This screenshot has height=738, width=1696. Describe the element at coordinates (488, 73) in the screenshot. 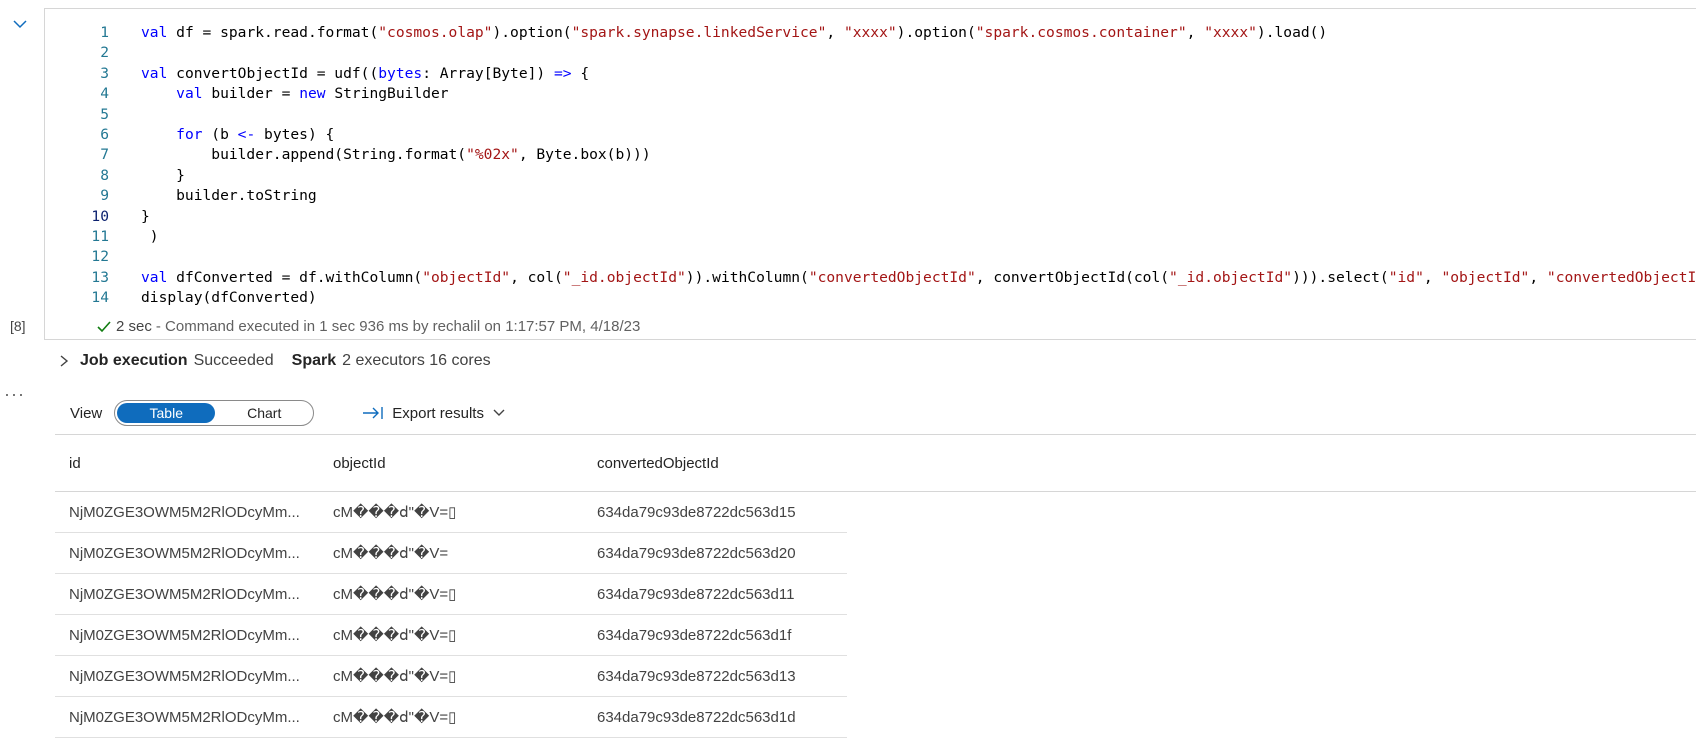

I see `code-token: : Array[Byte])` at that location.